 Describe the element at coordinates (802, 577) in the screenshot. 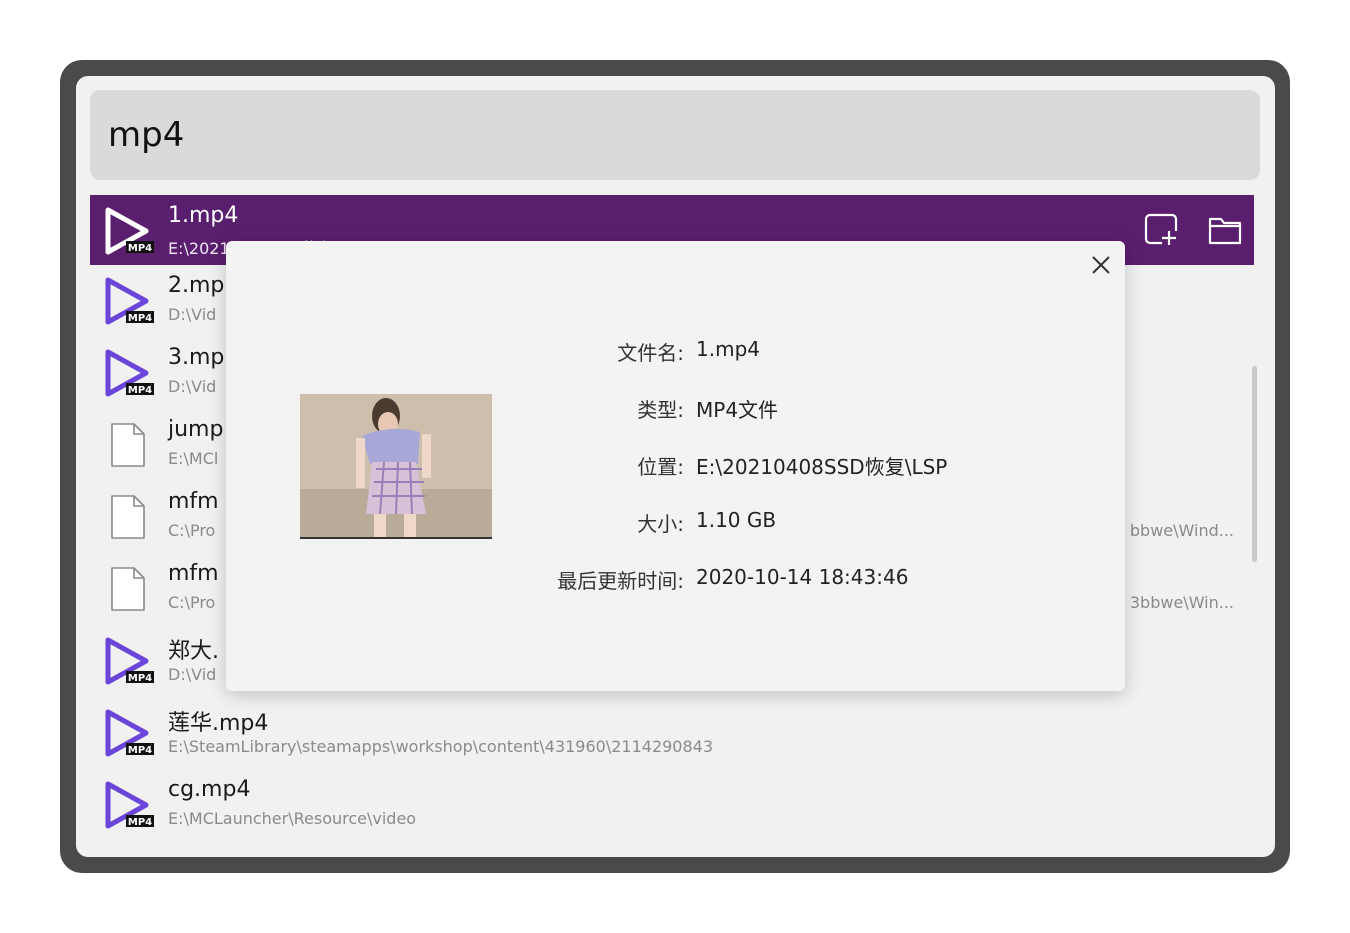

I see `modified-value: 2020-10-14 18:43:46` at that location.